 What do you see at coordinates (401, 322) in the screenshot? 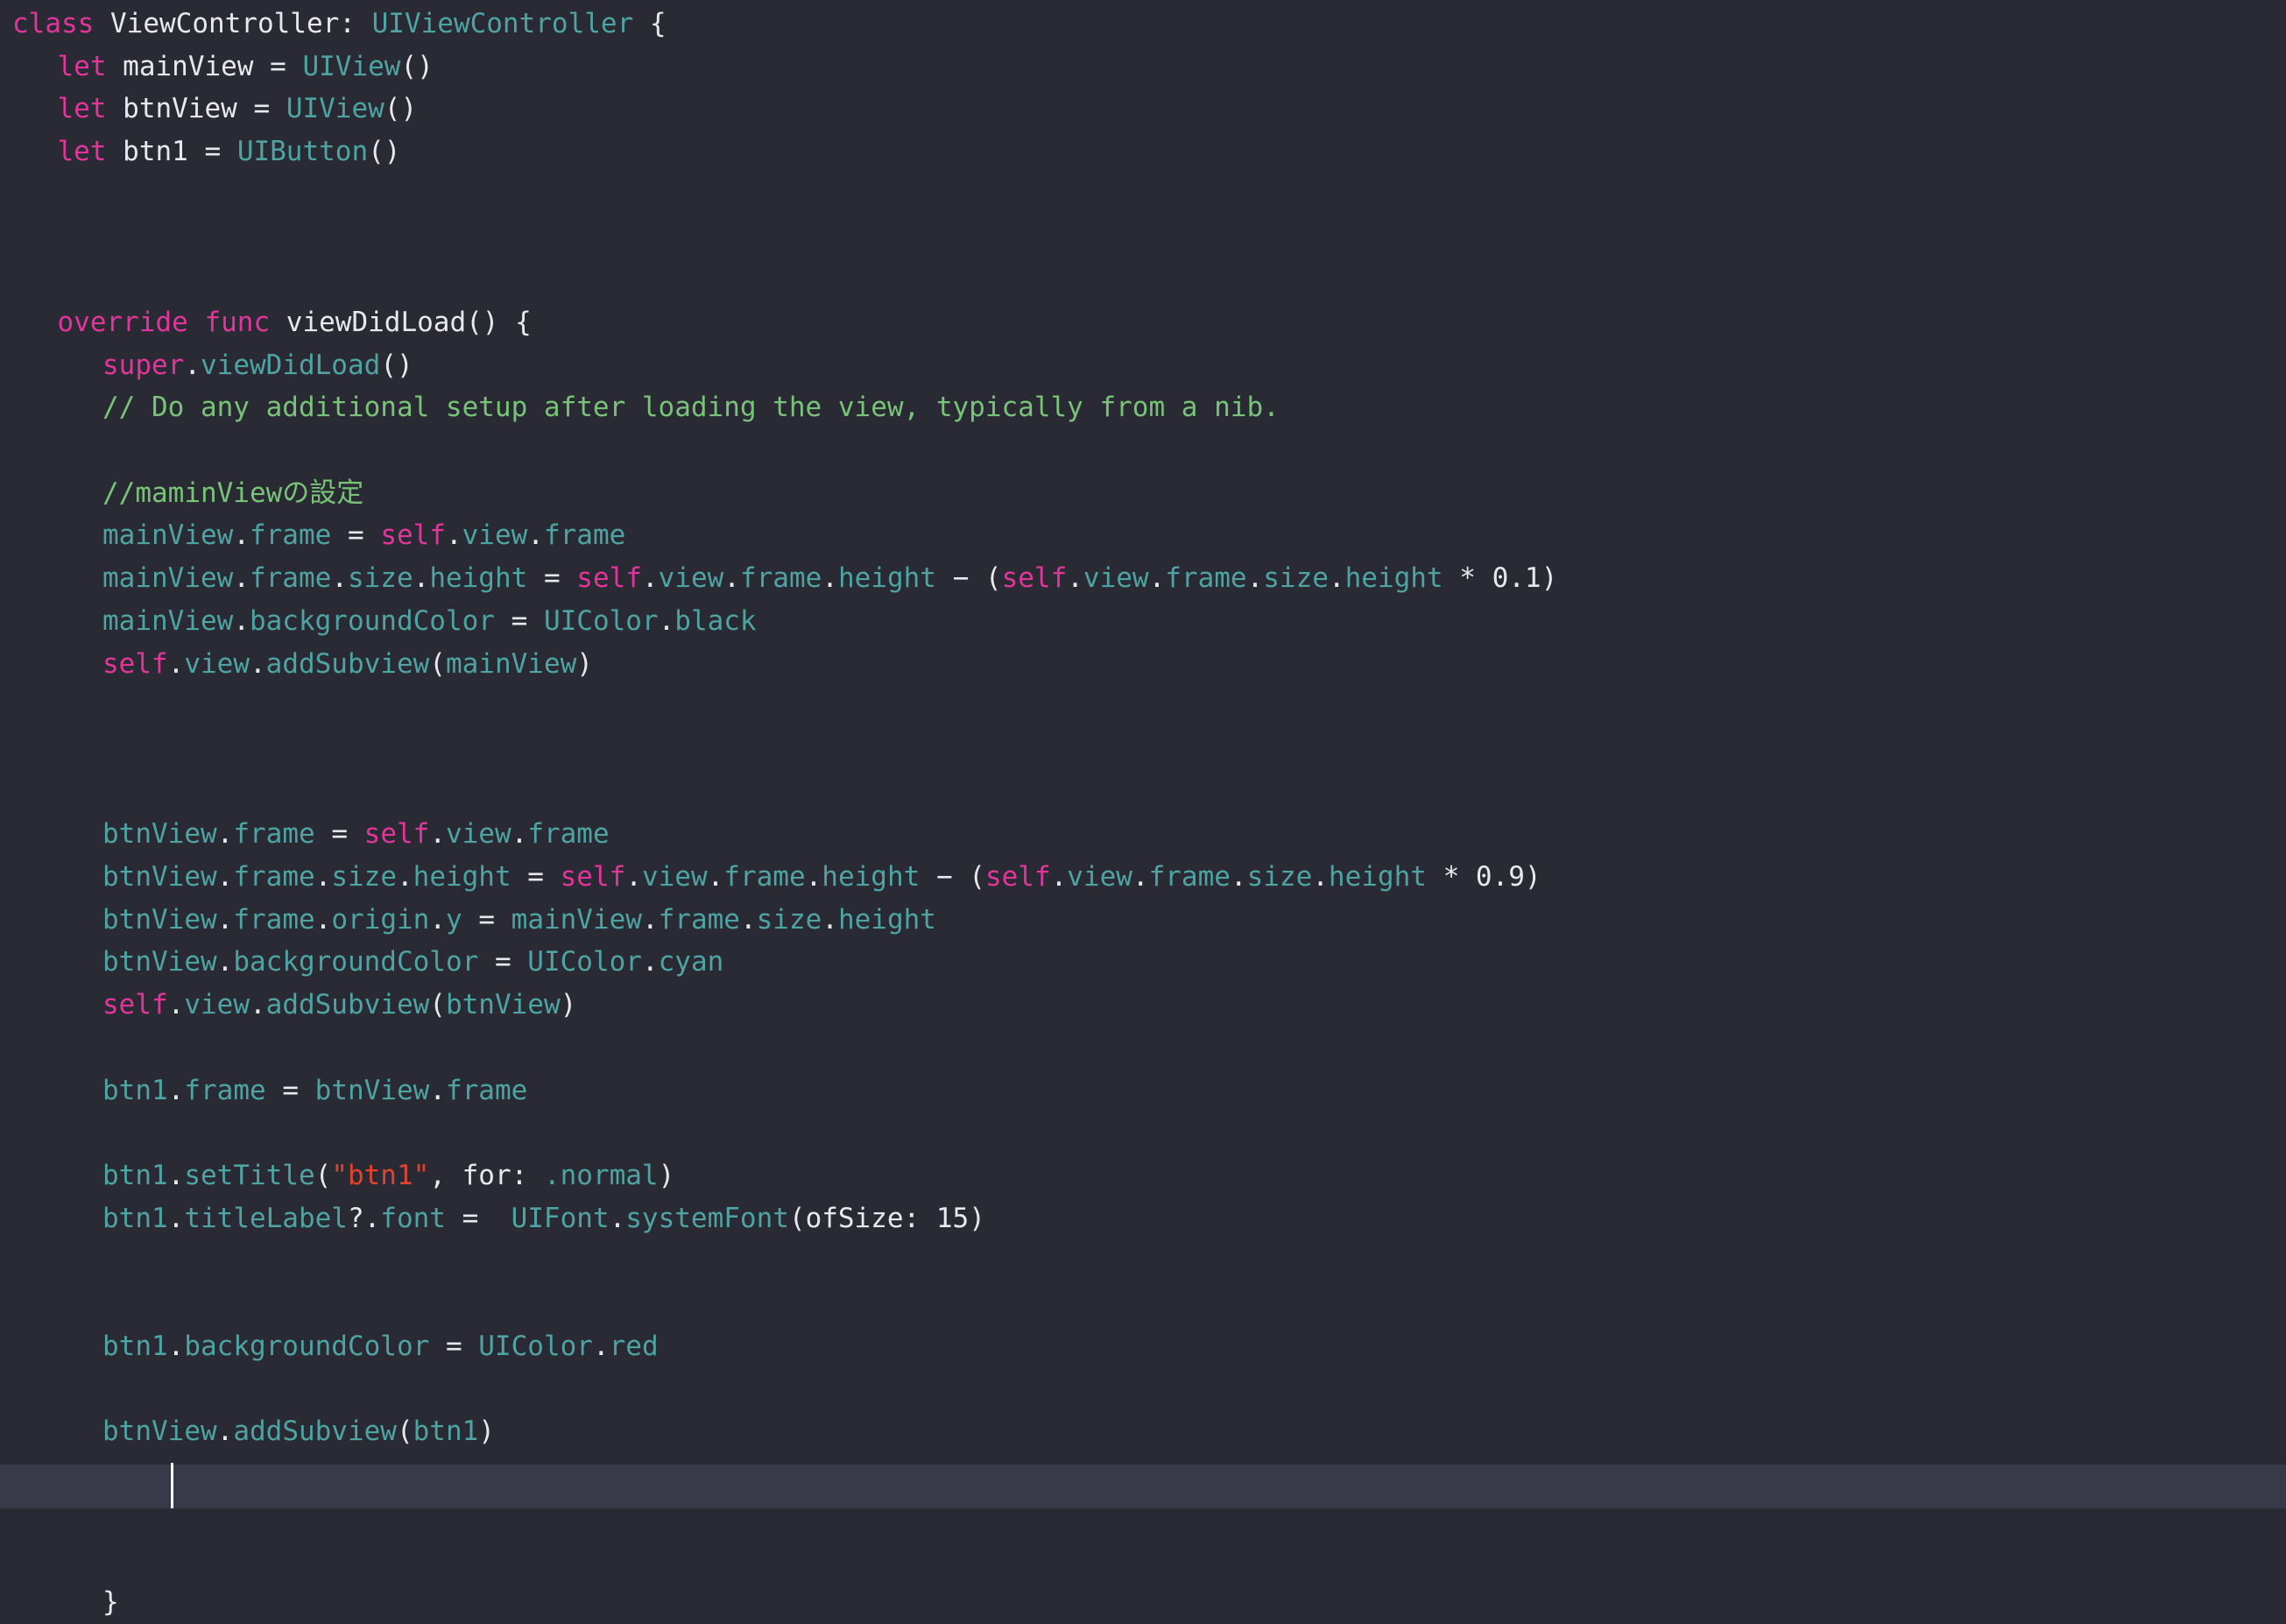
I see `code-token-plain: viewDidLoad() {` at bounding box center [401, 322].